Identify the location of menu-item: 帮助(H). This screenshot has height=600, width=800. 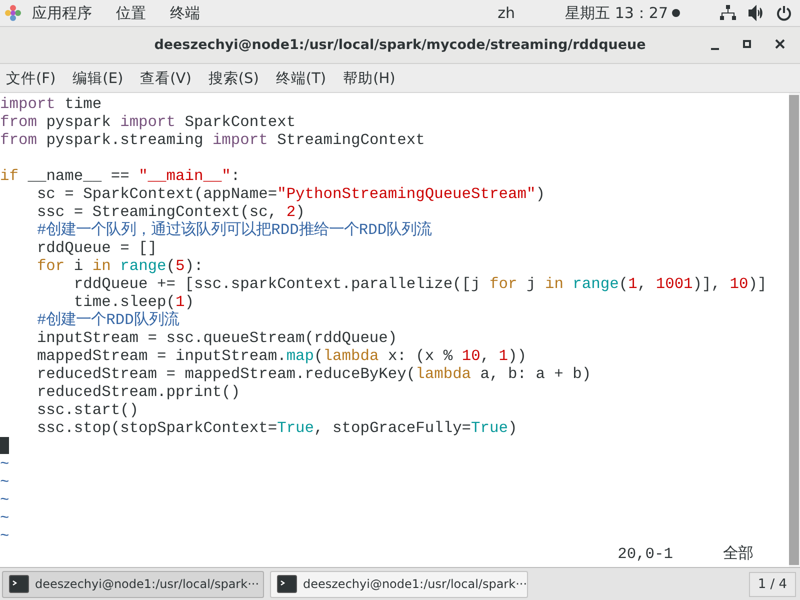
(369, 78).